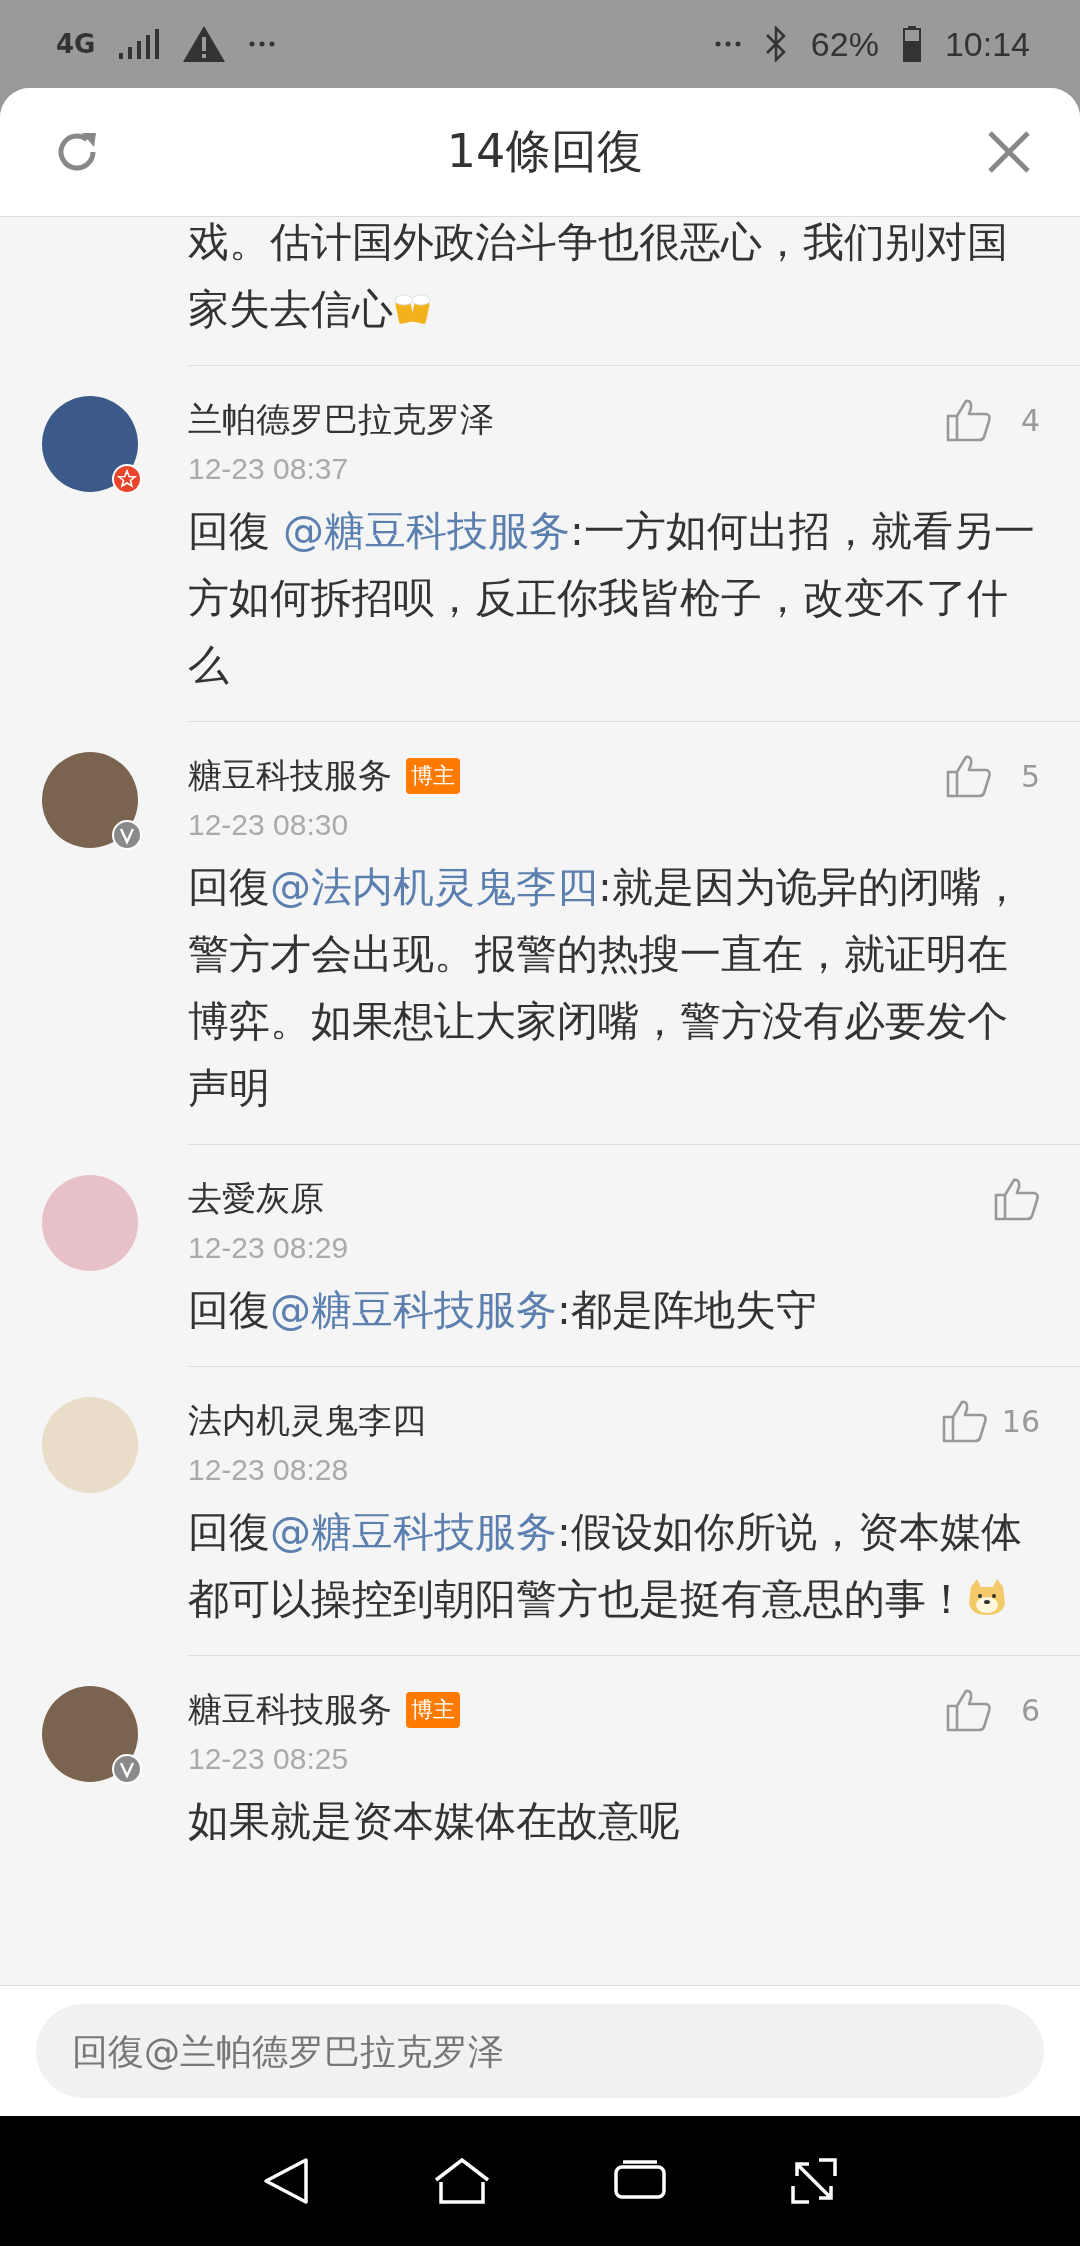 Image resolution: width=1080 pixels, height=2246 pixels. Describe the element at coordinates (269, 825) in the screenshot. I see `comment-time: 12-23 08:30` at that location.